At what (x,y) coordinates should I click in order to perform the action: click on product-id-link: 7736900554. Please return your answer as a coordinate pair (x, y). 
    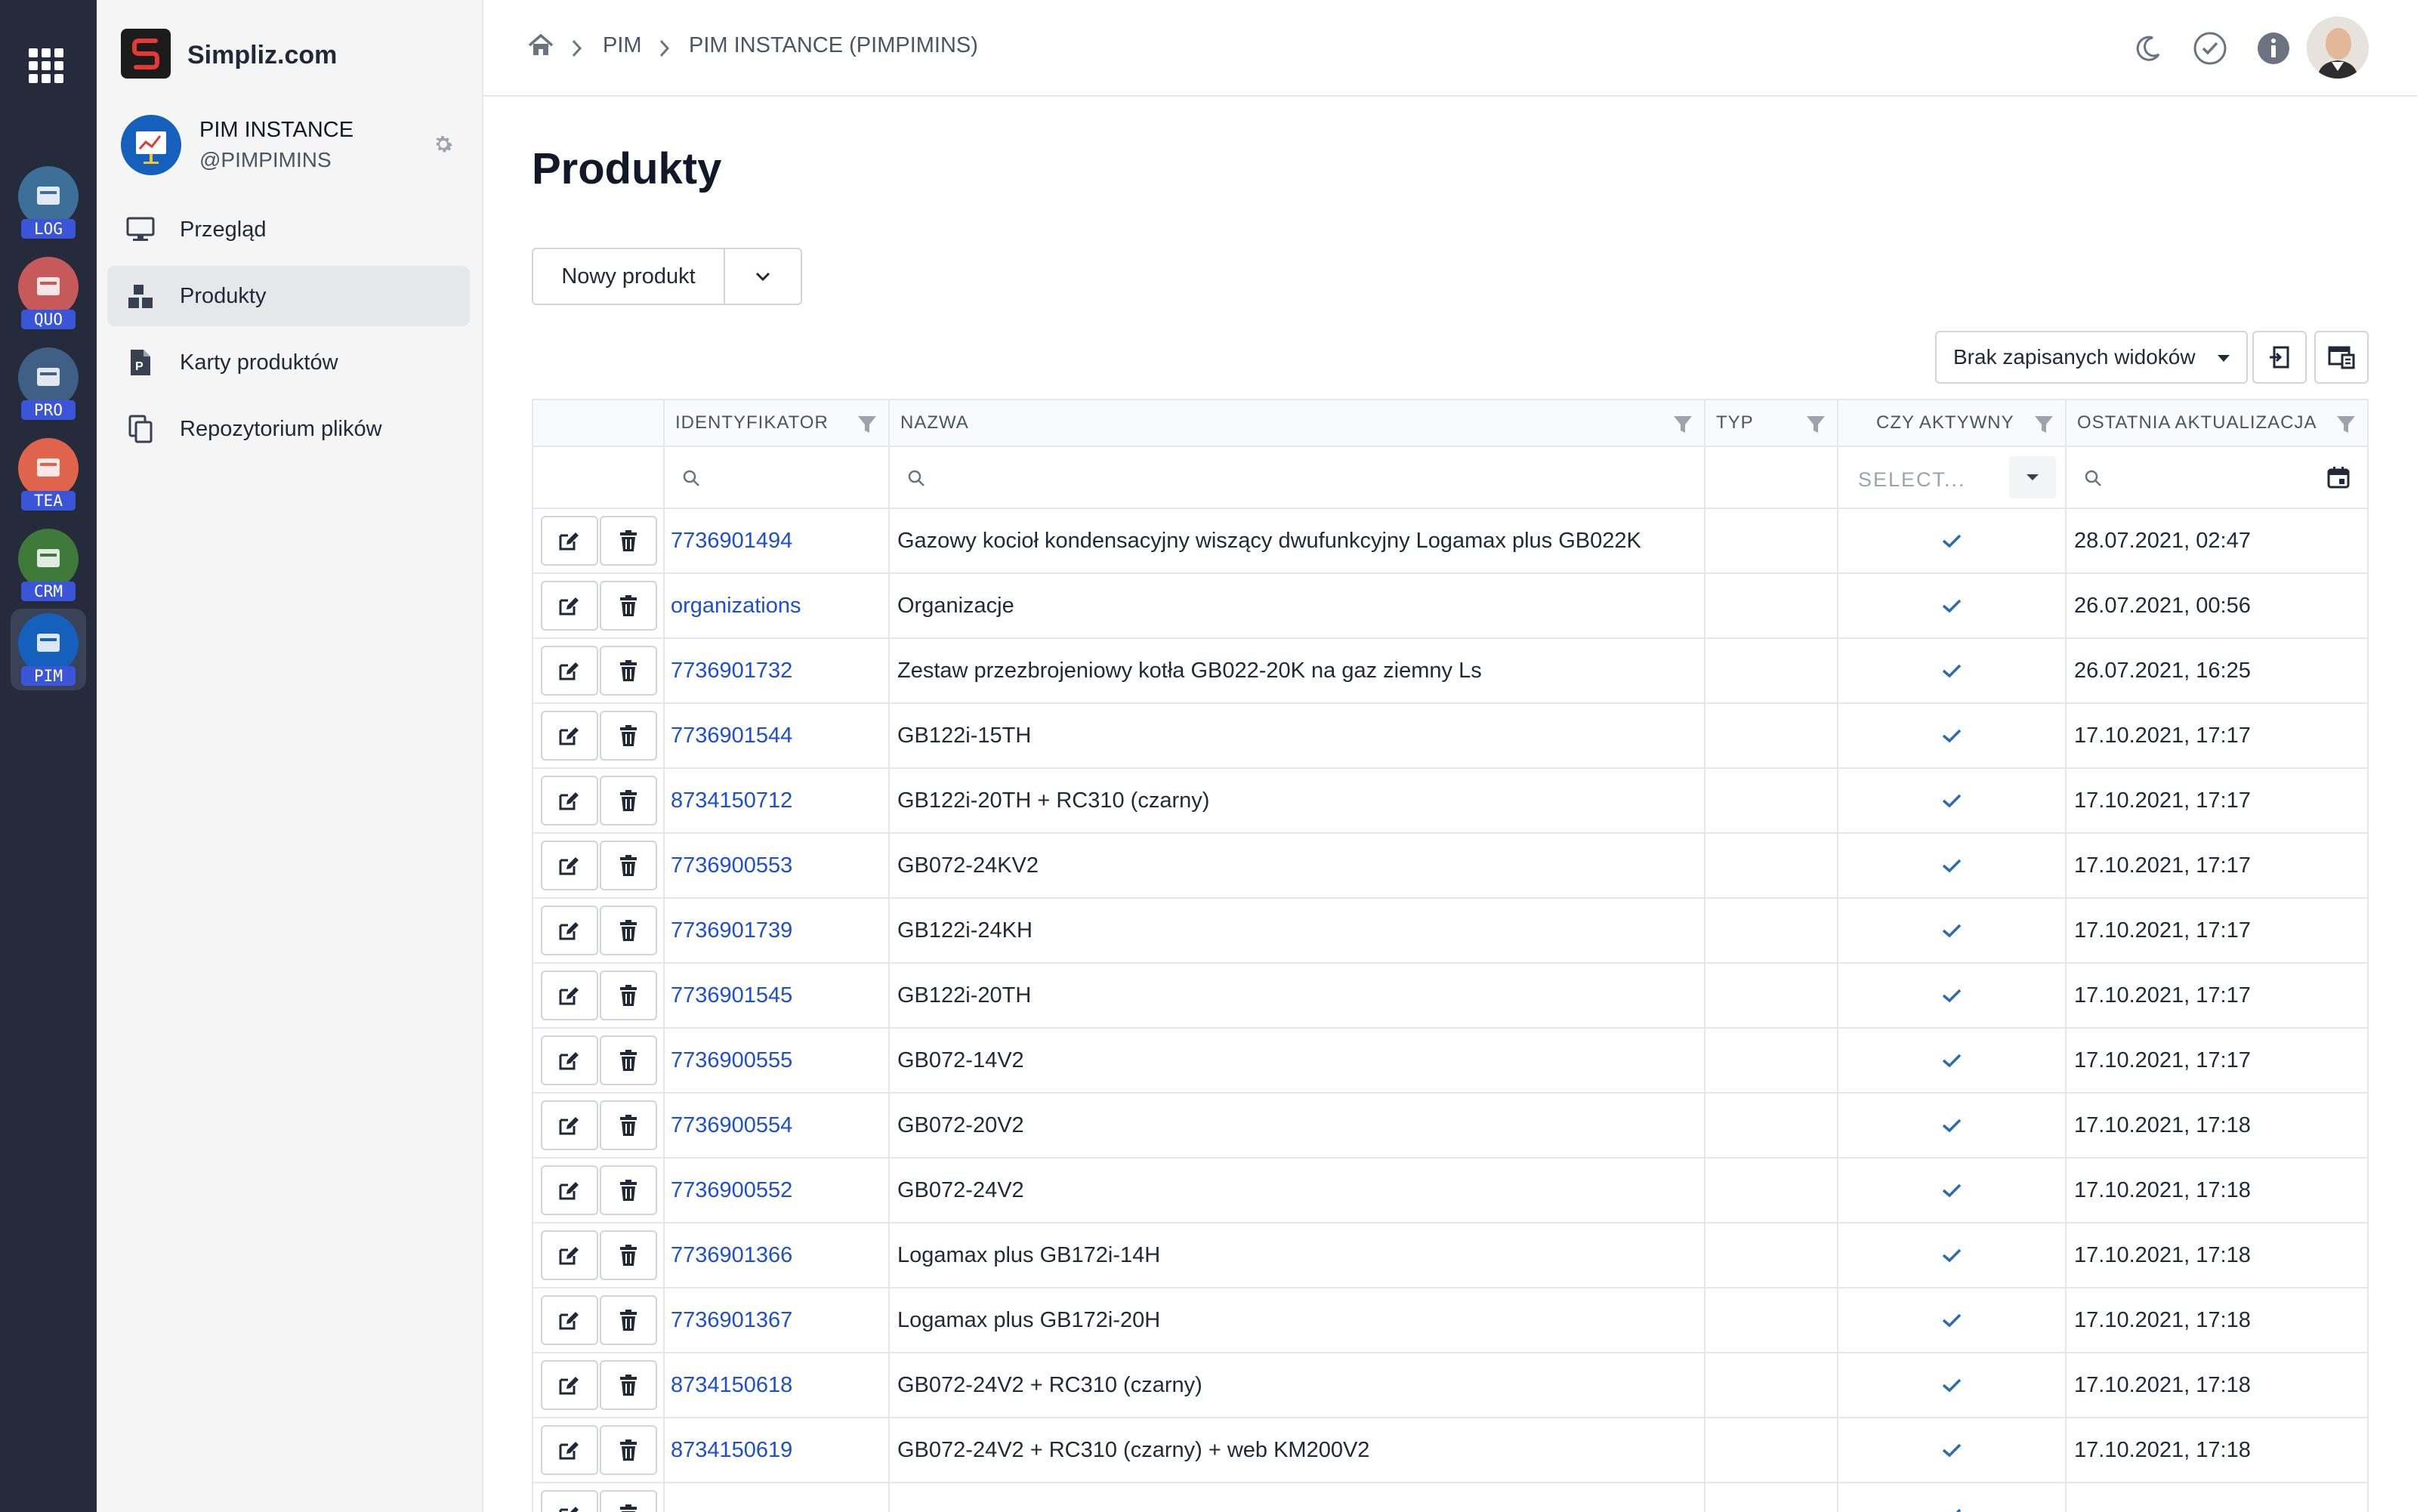
    Looking at the image, I should click on (731, 1125).